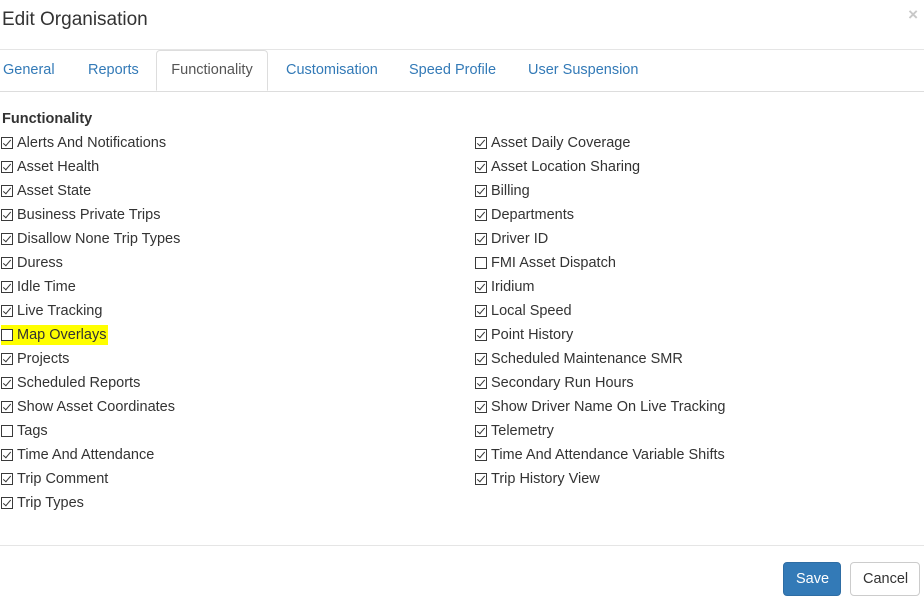  I want to click on checkbox-label: Telemetry, so click(522, 431).